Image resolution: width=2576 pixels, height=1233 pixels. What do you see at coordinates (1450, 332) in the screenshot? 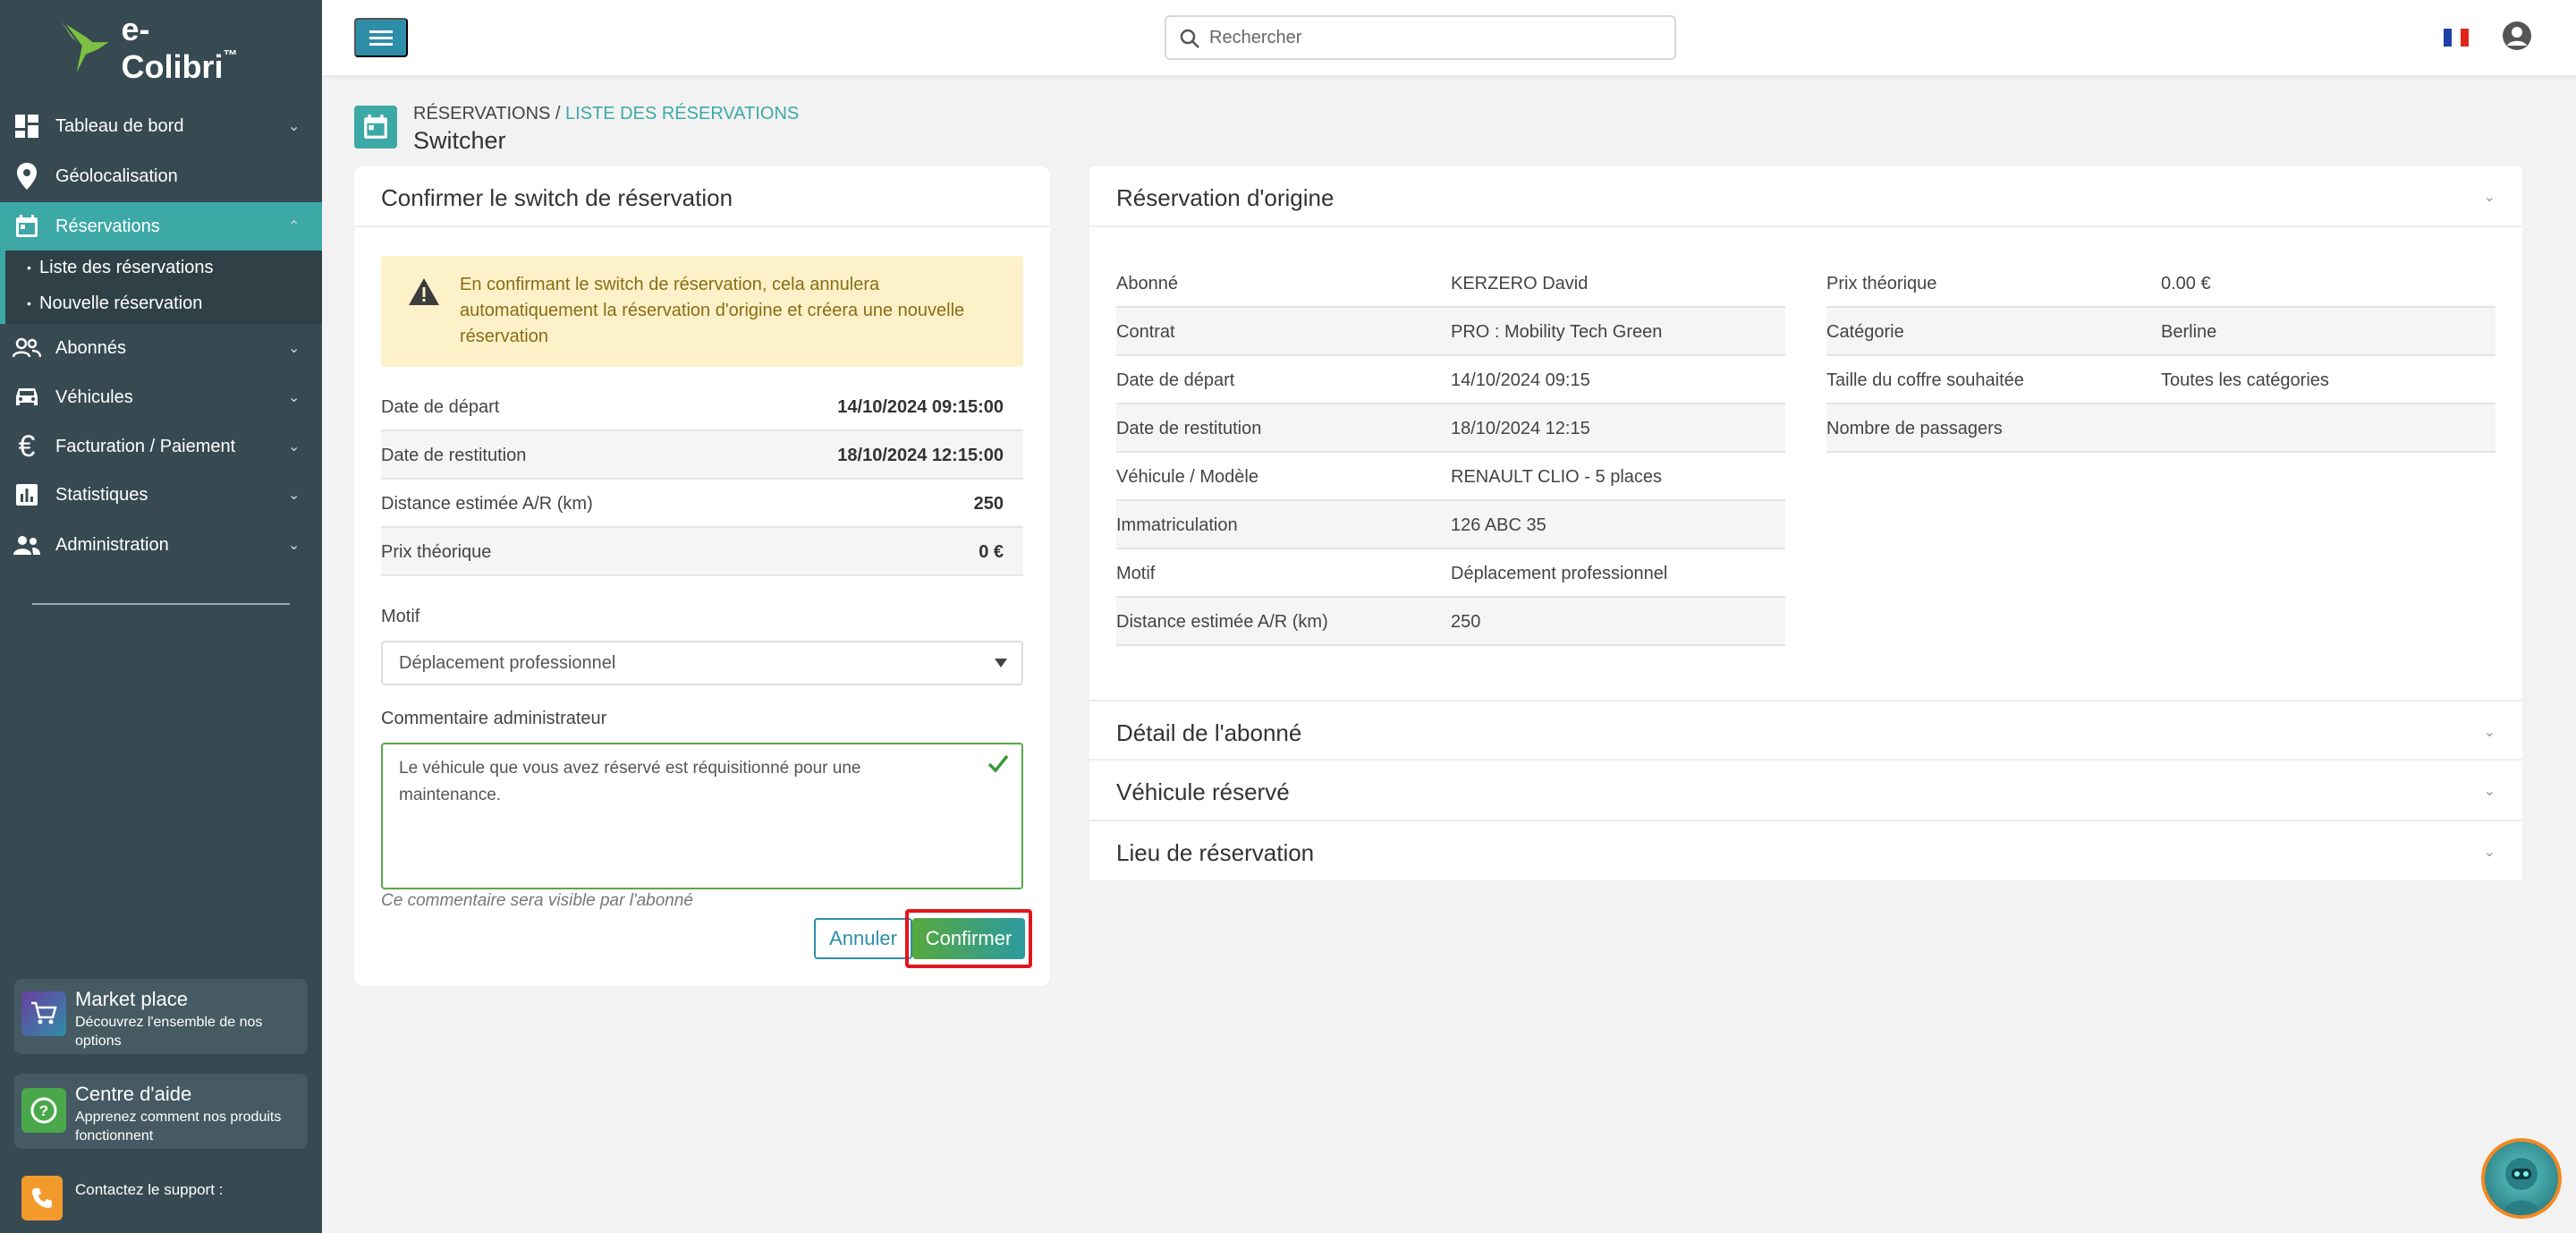
I see `info-row-contract: Contrat PRO : Mobility Tech Green` at bounding box center [1450, 332].